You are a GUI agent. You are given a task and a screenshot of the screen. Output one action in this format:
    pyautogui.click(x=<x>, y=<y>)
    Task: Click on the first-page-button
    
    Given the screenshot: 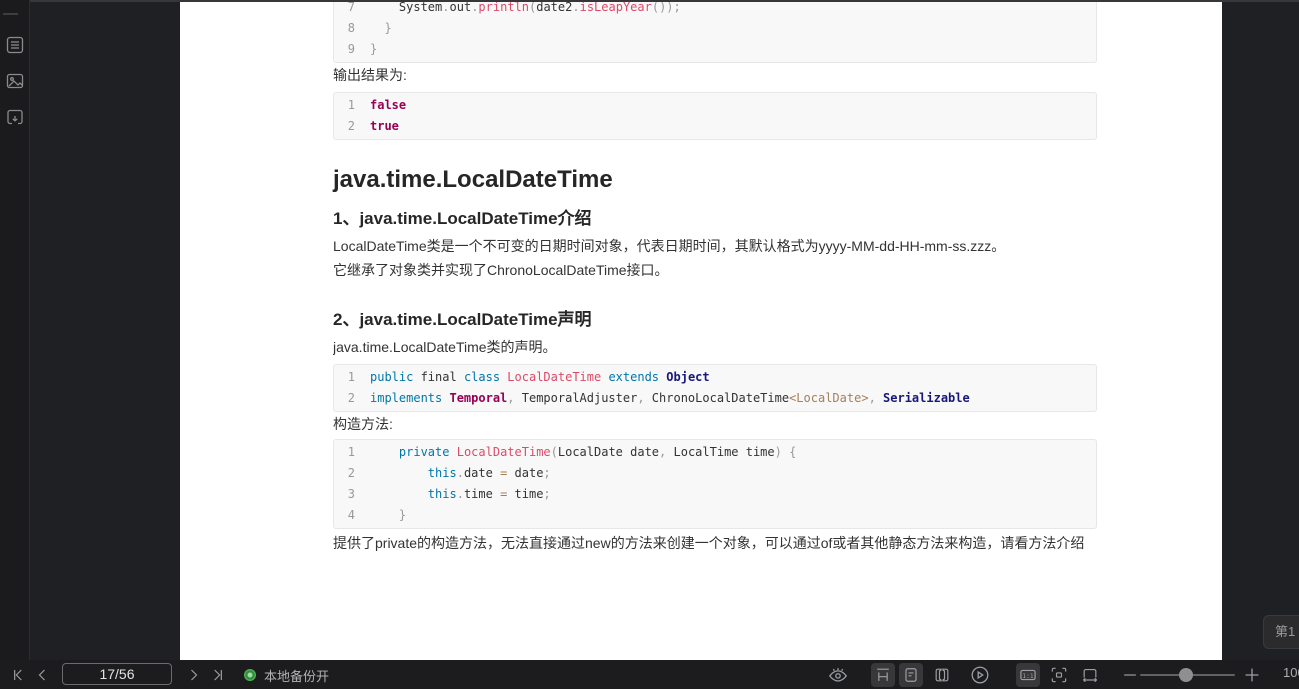 What is the action you would take?
    pyautogui.click(x=18, y=675)
    